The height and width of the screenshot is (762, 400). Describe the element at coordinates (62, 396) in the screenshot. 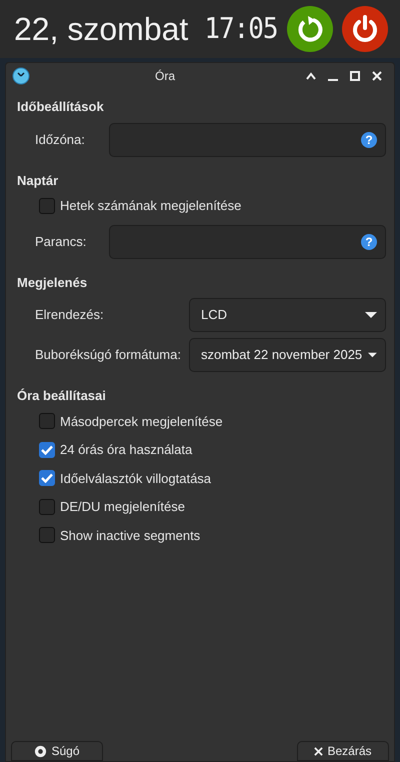

I see `section-heading: Óra beállítasai` at that location.